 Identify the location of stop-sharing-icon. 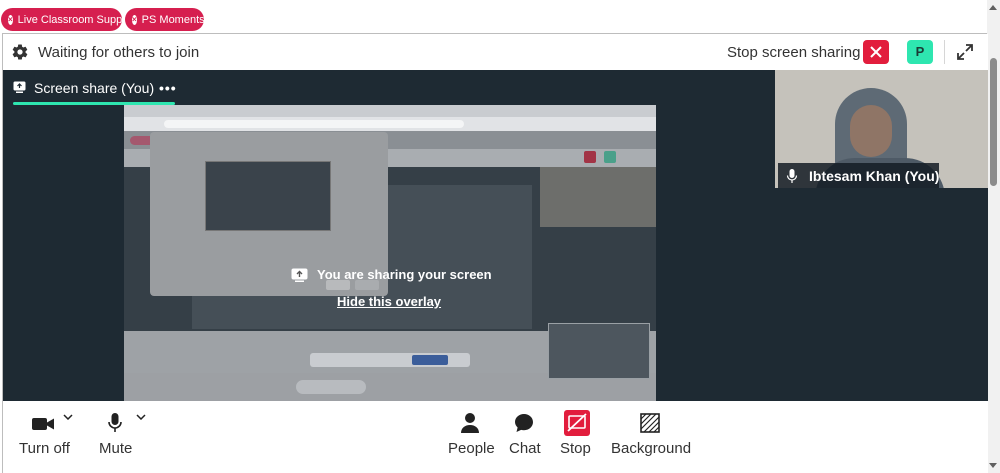
(577, 423).